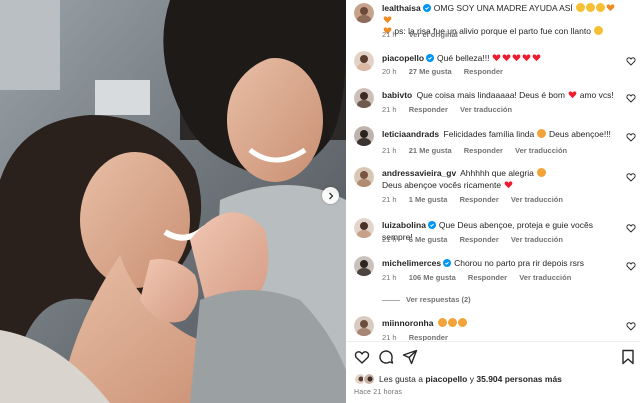 The image size is (640, 403). I want to click on post-age: Hace 21 horas, so click(378, 392).